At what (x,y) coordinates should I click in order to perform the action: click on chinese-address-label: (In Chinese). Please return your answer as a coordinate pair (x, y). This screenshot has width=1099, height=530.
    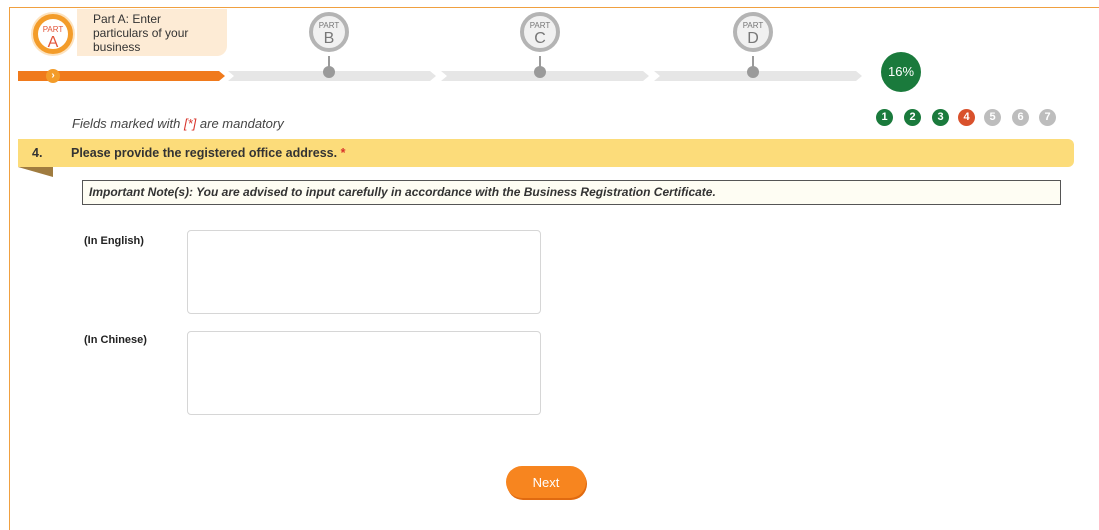
    Looking at the image, I should click on (115, 340).